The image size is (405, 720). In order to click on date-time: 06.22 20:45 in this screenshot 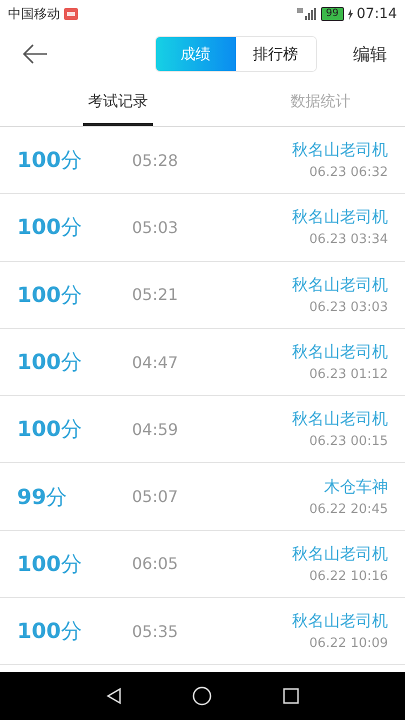, I will do `click(348, 509)`.